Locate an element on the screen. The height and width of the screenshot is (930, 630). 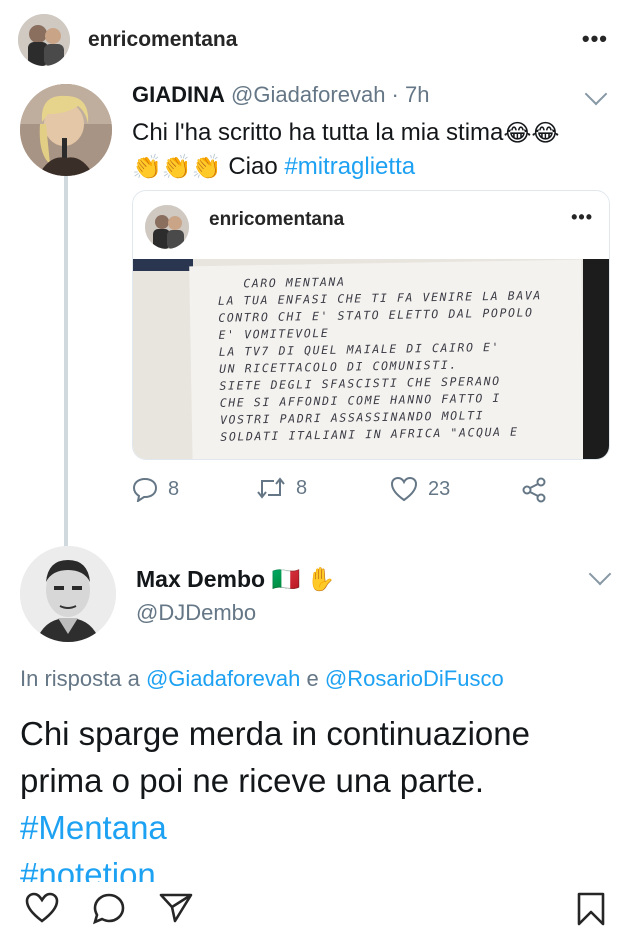
embedded-avatar is located at coordinates (167, 227).